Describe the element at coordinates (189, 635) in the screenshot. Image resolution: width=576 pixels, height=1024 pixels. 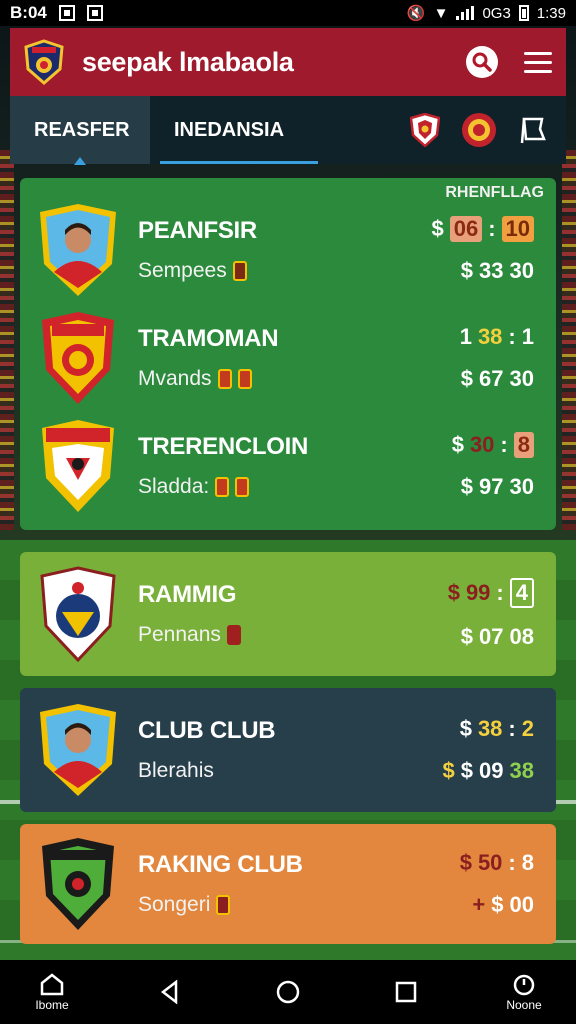
I see `team-subtitle: Pennans` at that location.